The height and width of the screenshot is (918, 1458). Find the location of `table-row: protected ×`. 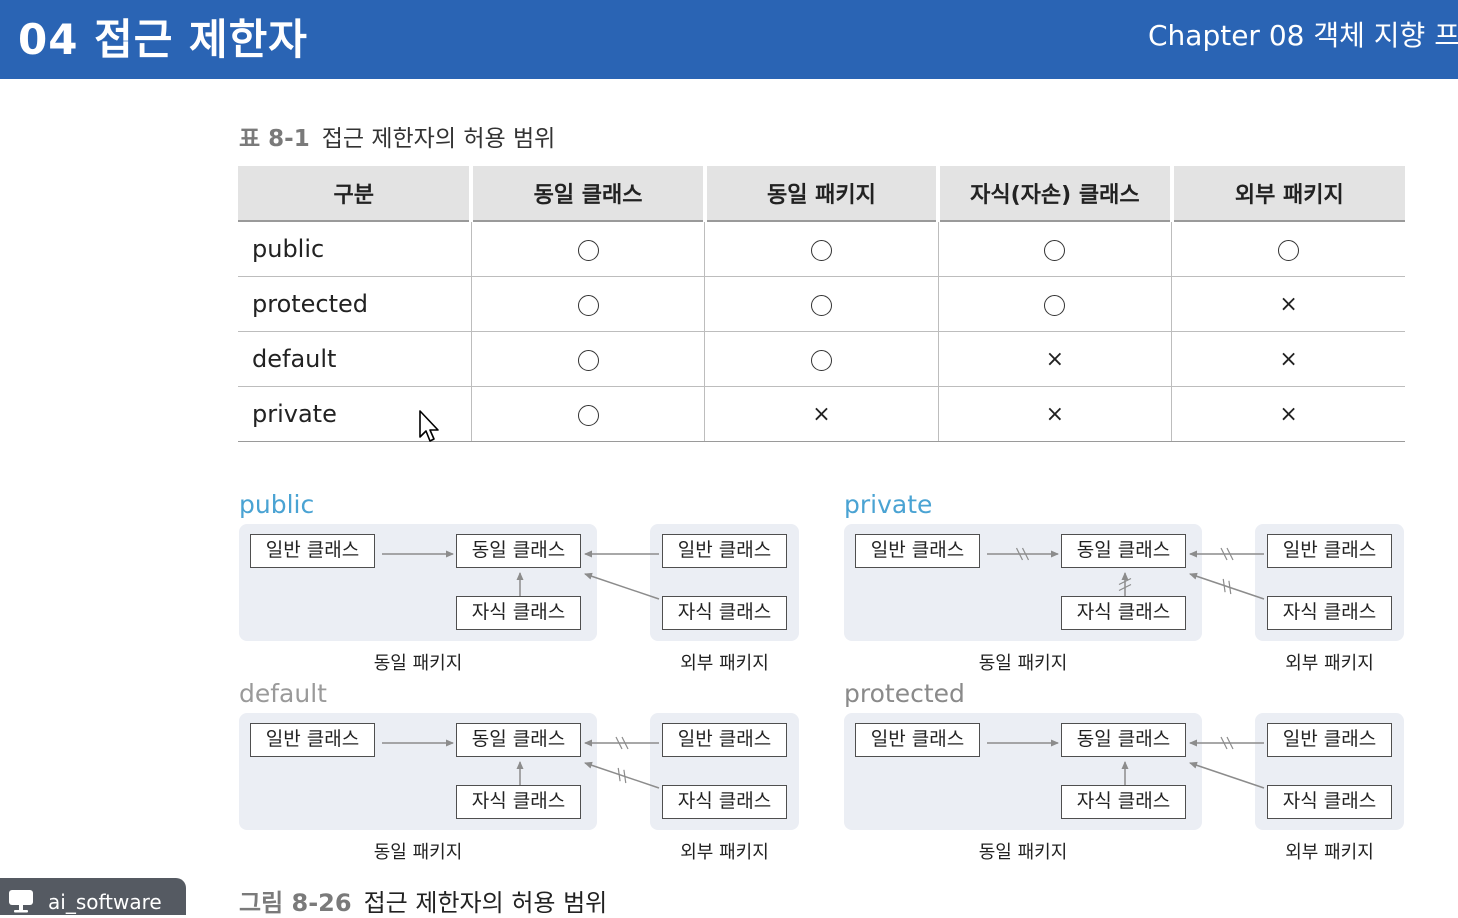

table-row: protected × is located at coordinates (821, 304).